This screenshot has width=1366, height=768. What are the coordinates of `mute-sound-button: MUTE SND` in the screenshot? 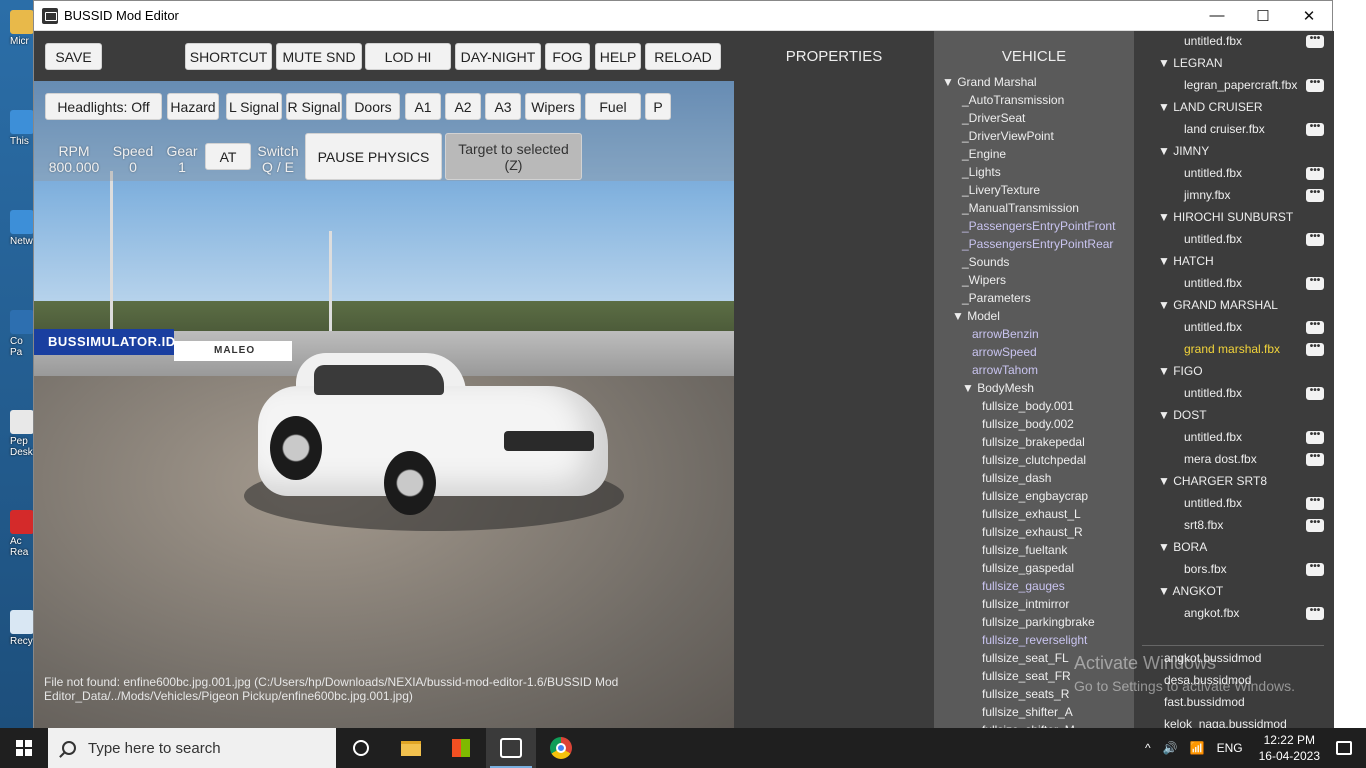 It's located at (319, 56).